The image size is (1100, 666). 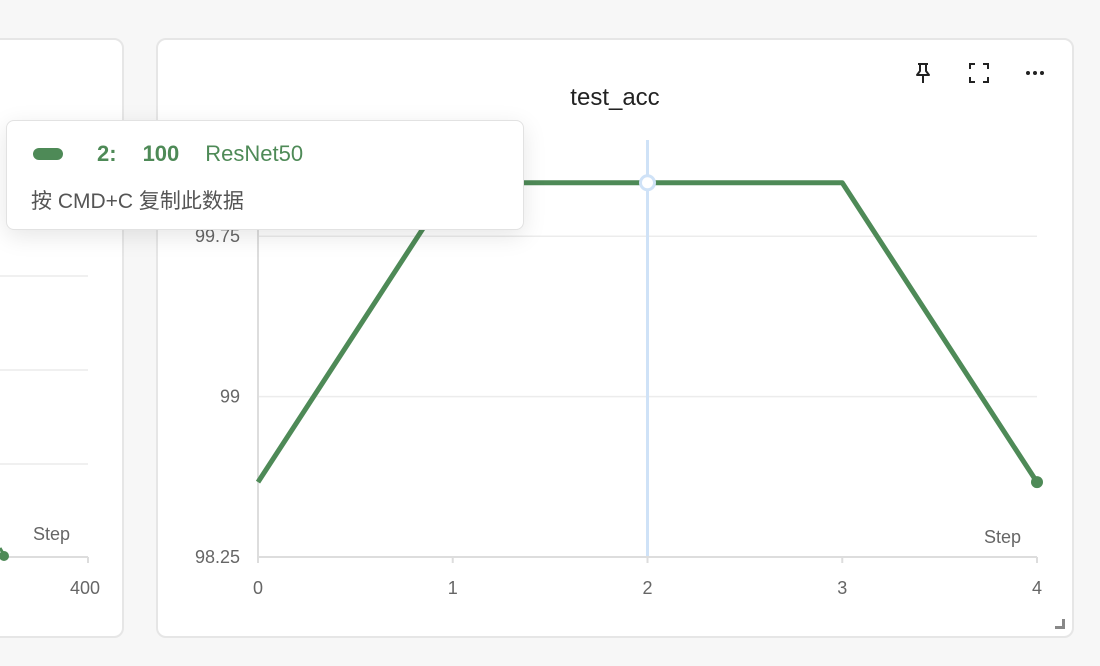 What do you see at coordinates (4, 556) in the screenshot?
I see `left-series-point` at bounding box center [4, 556].